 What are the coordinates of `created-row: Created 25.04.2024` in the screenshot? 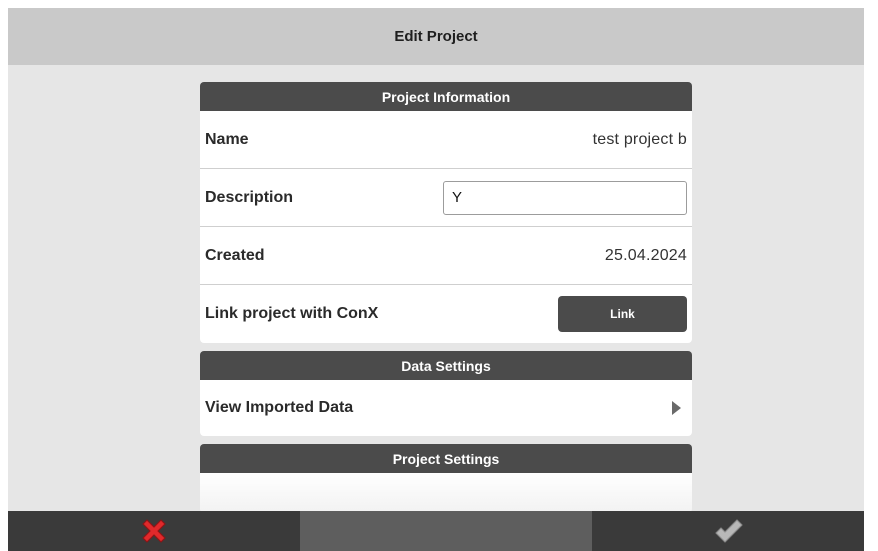 It's located at (446, 256).